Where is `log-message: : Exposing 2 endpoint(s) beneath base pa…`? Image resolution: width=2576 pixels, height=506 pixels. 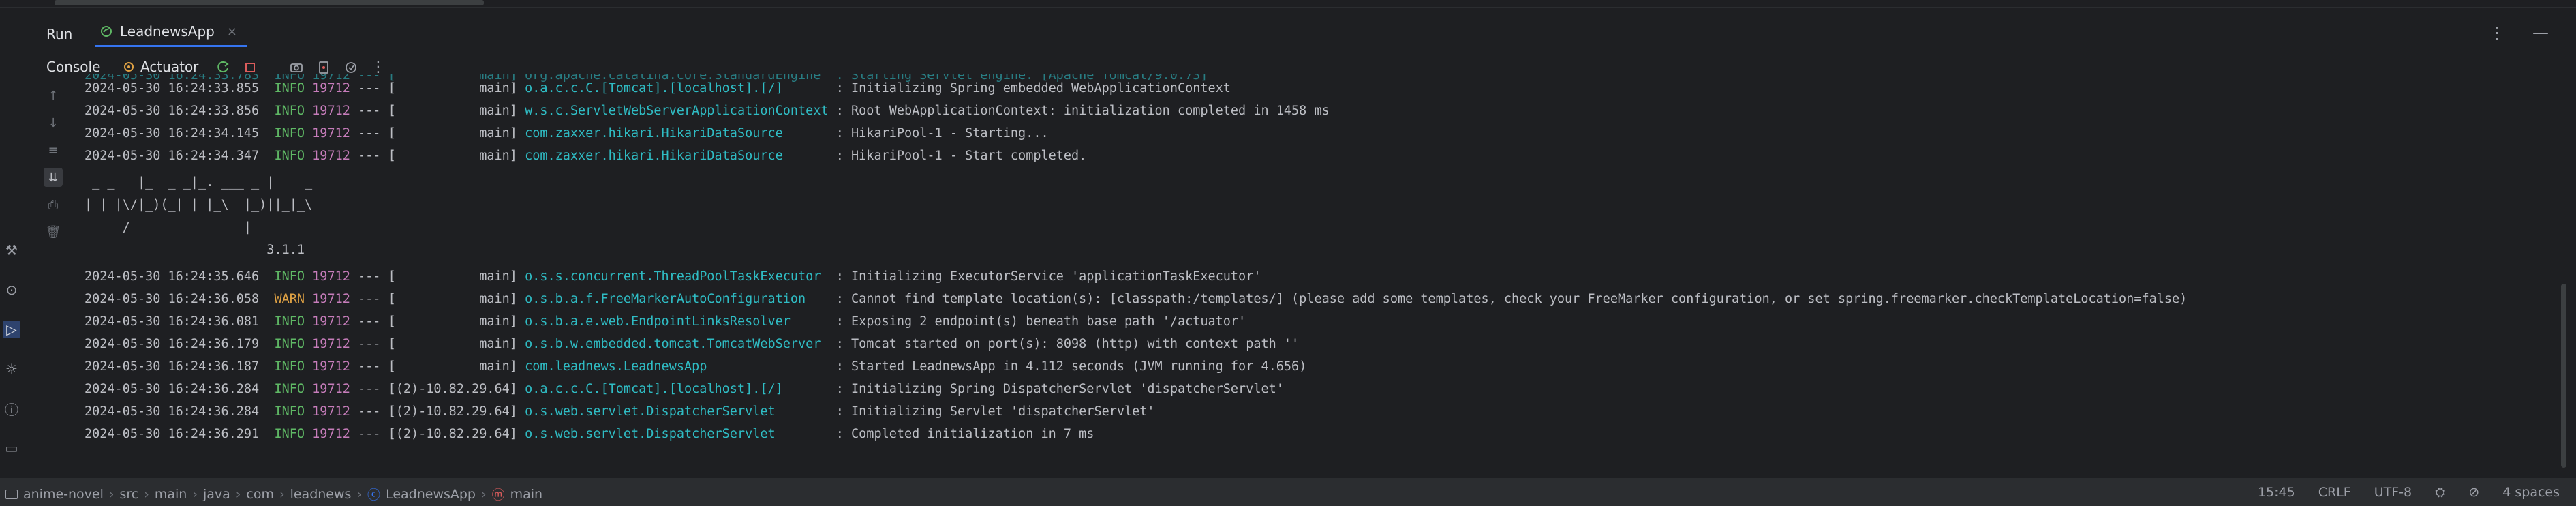
log-message: : Exposing 2 endpoint(s) beneath base pa… is located at coordinates (1040, 321).